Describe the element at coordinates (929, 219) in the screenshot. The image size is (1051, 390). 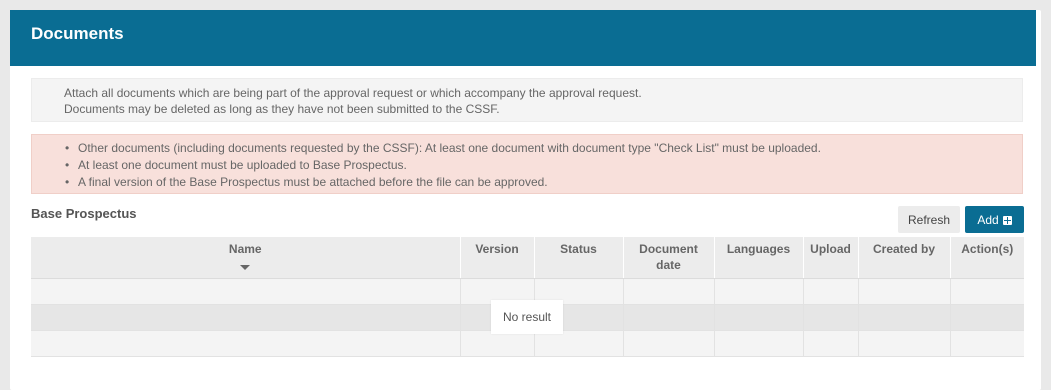
I see `refresh-button: Refresh` at that location.